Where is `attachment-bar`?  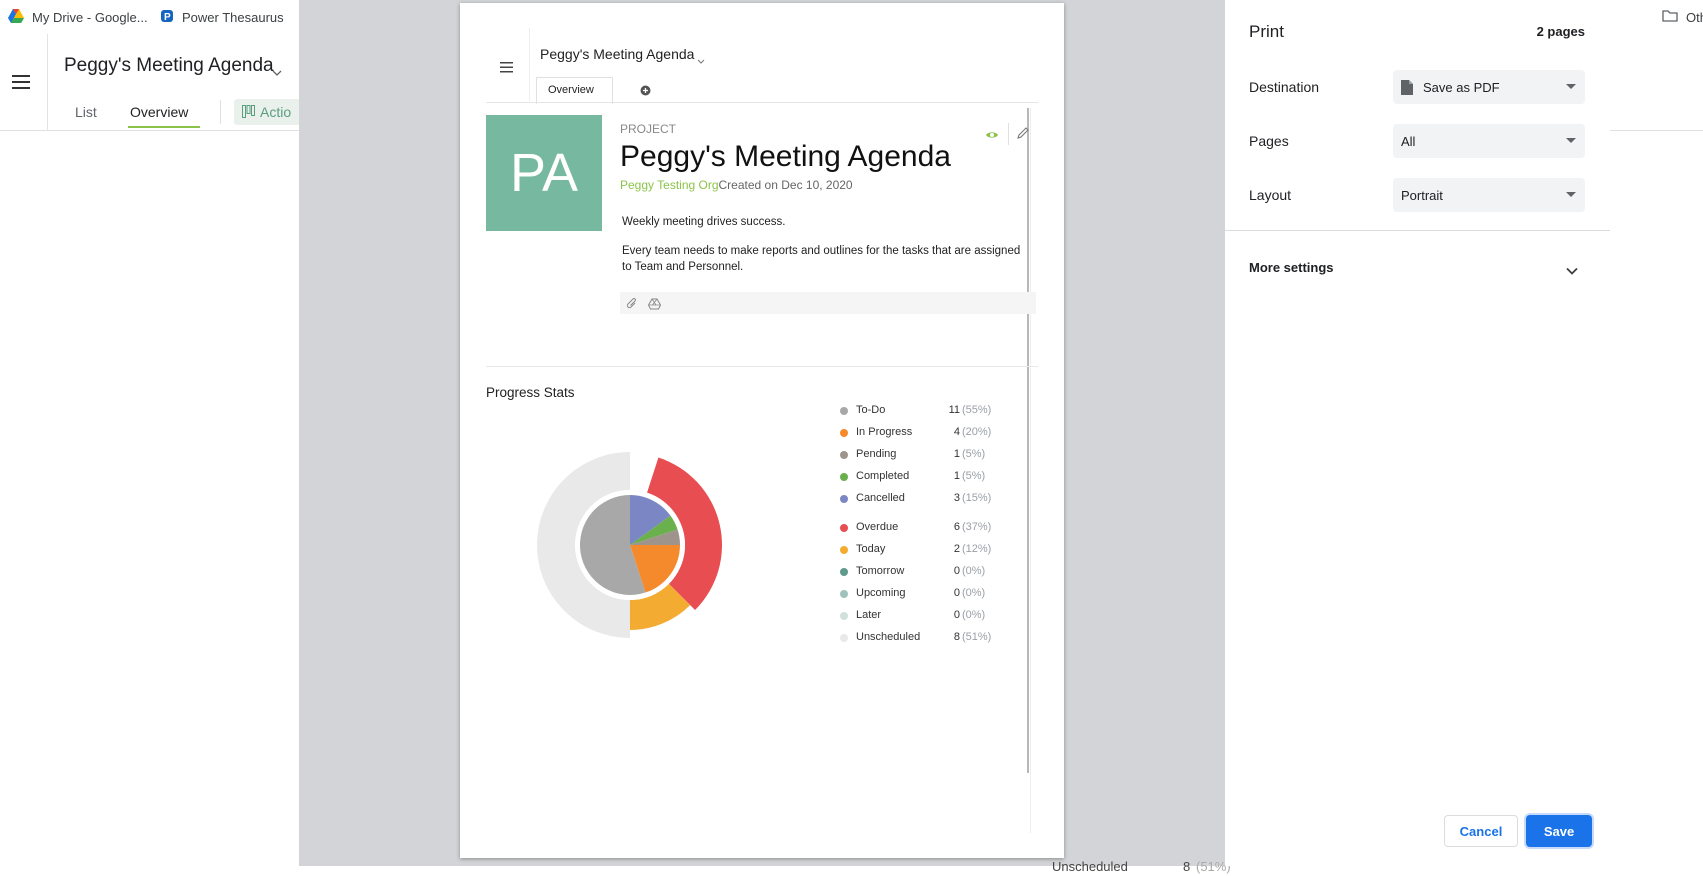
attachment-bar is located at coordinates (828, 303).